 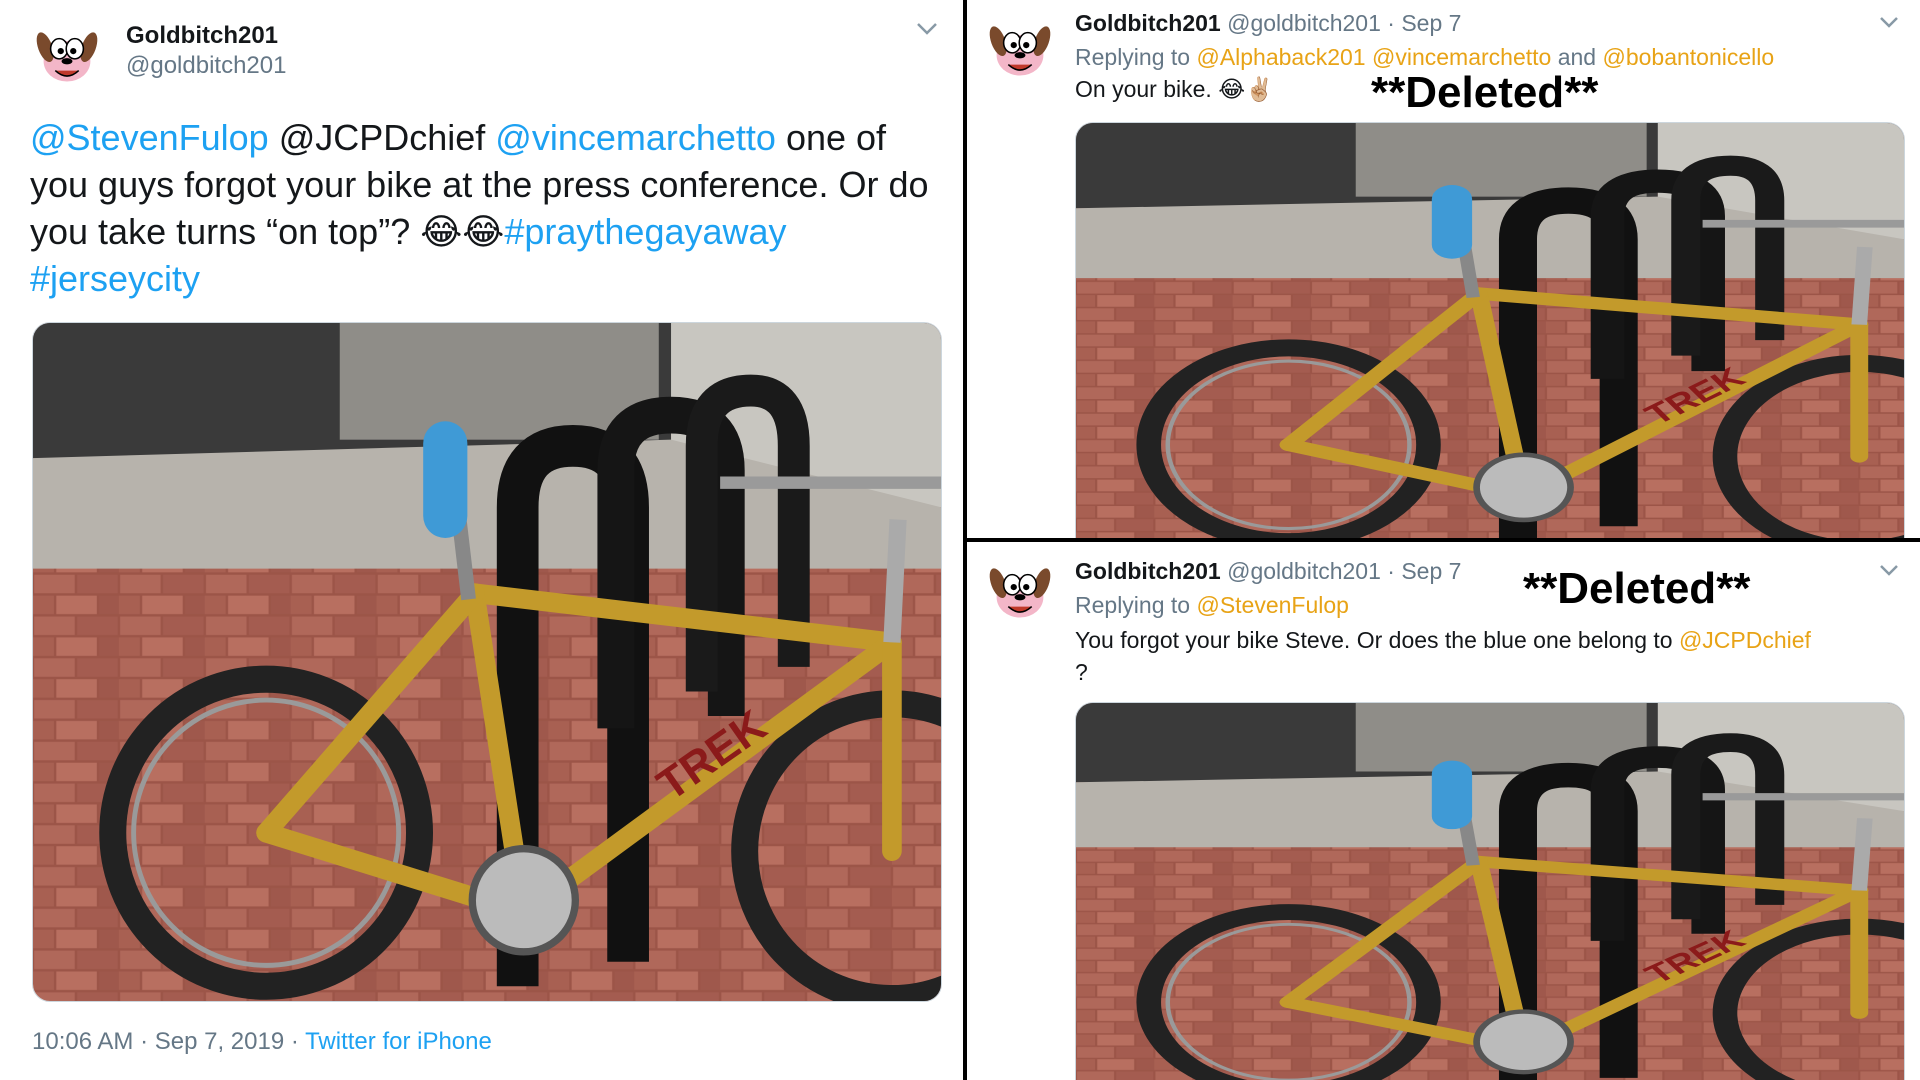 What do you see at coordinates (1745, 640) in the screenshot?
I see `mention-link: @JCPDchief` at bounding box center [1745, 640].